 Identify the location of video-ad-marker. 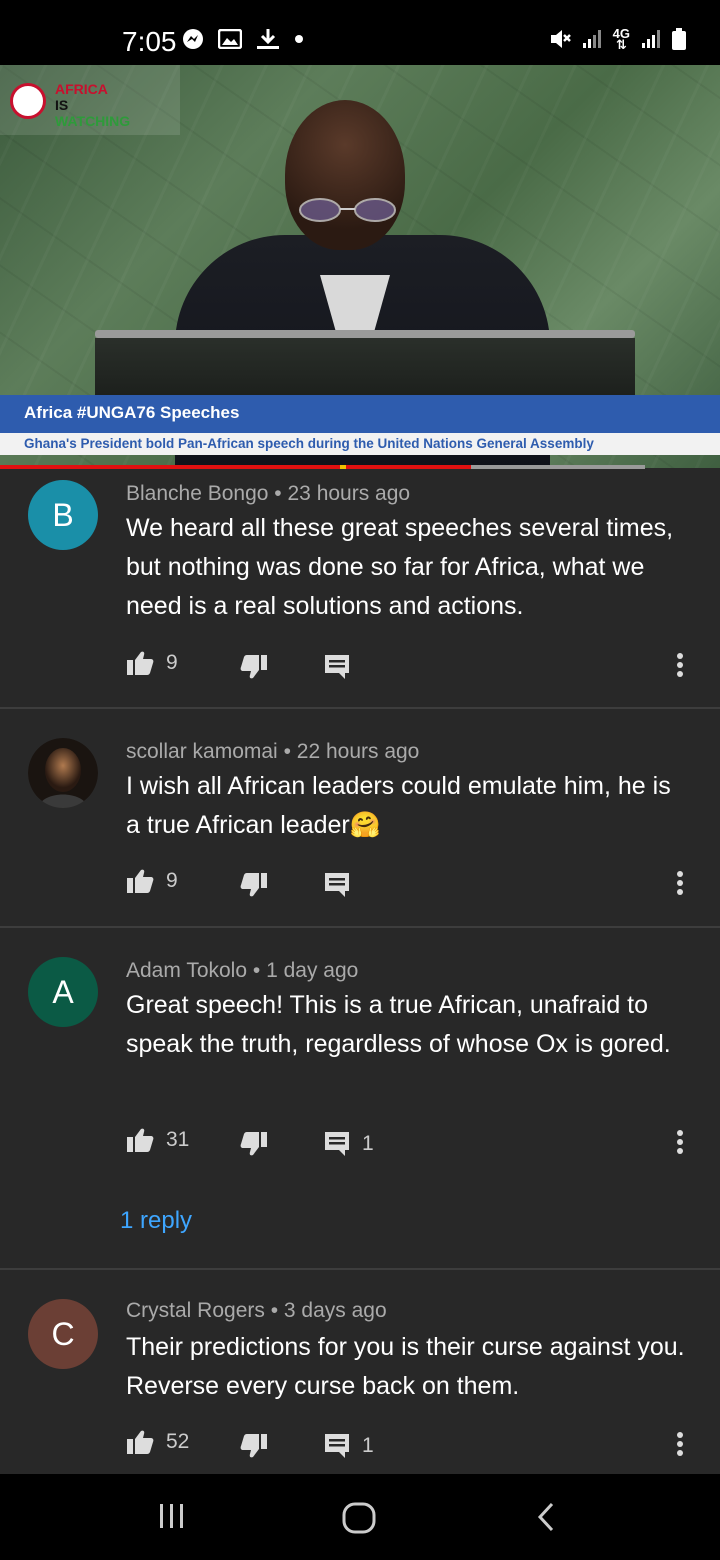
(343, 467).